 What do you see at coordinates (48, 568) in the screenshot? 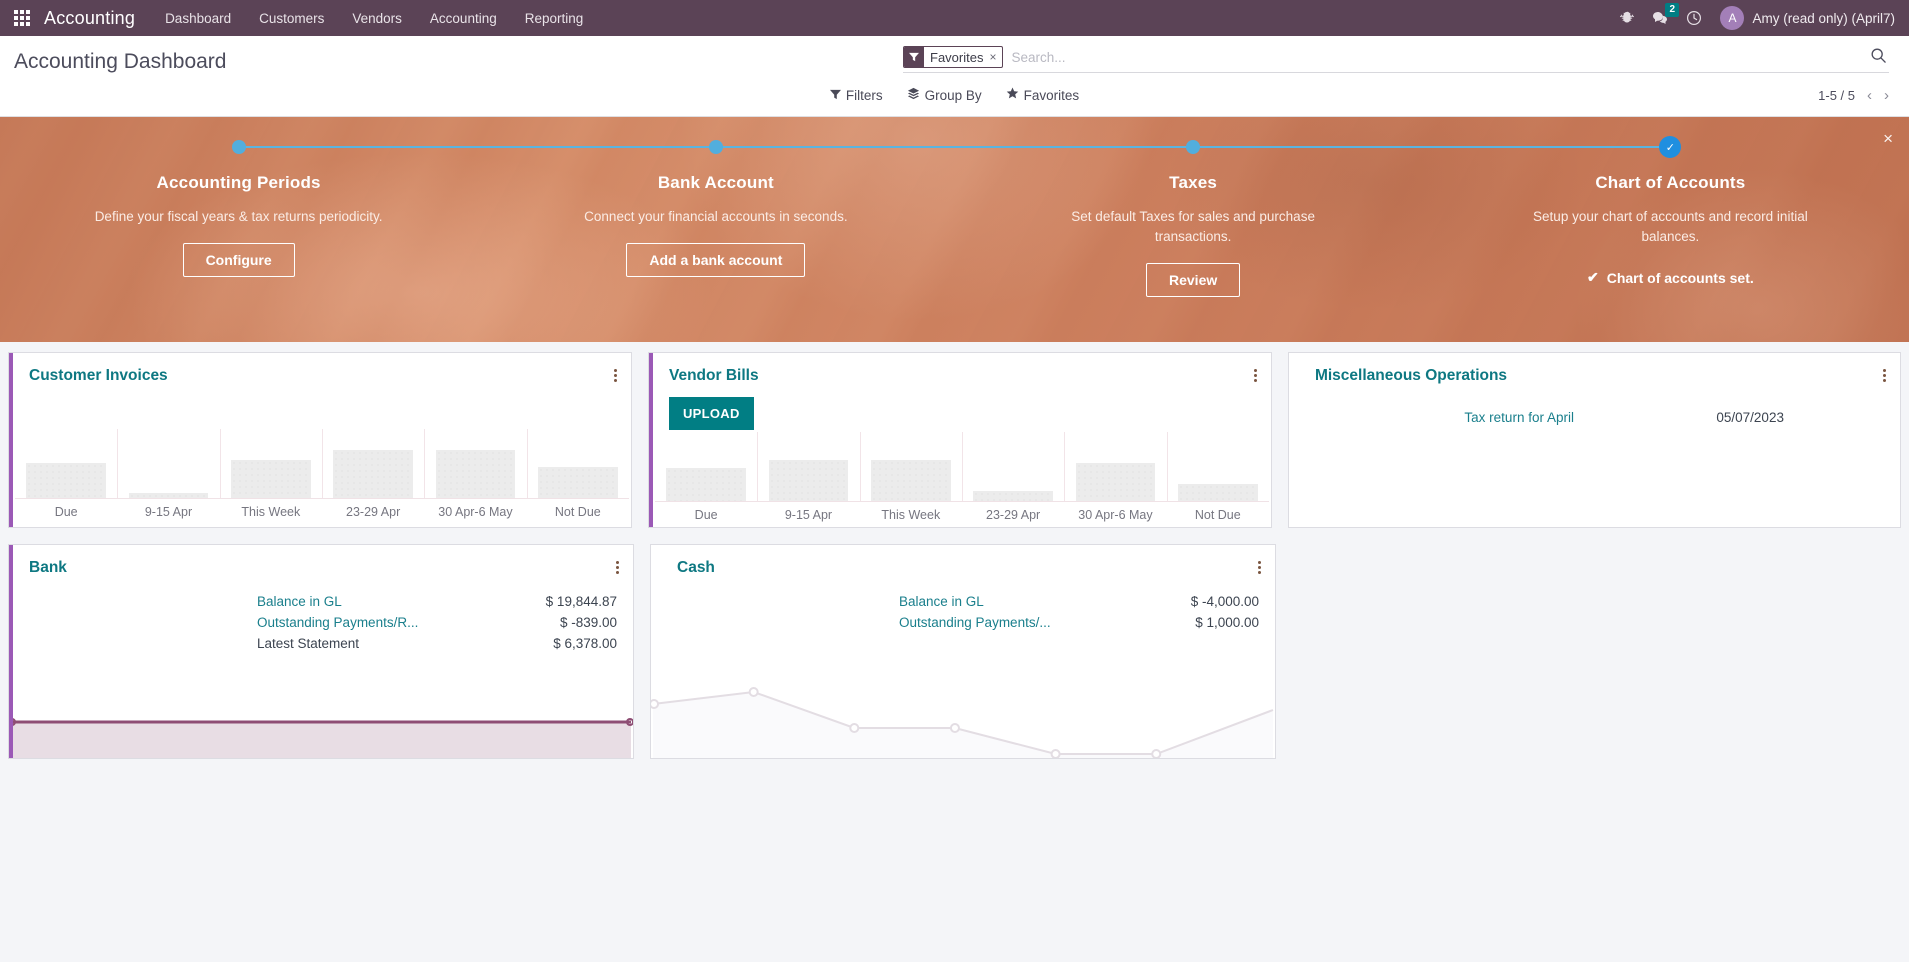
I see `card-title-bank: Bank` at bounding box center [48, 568].